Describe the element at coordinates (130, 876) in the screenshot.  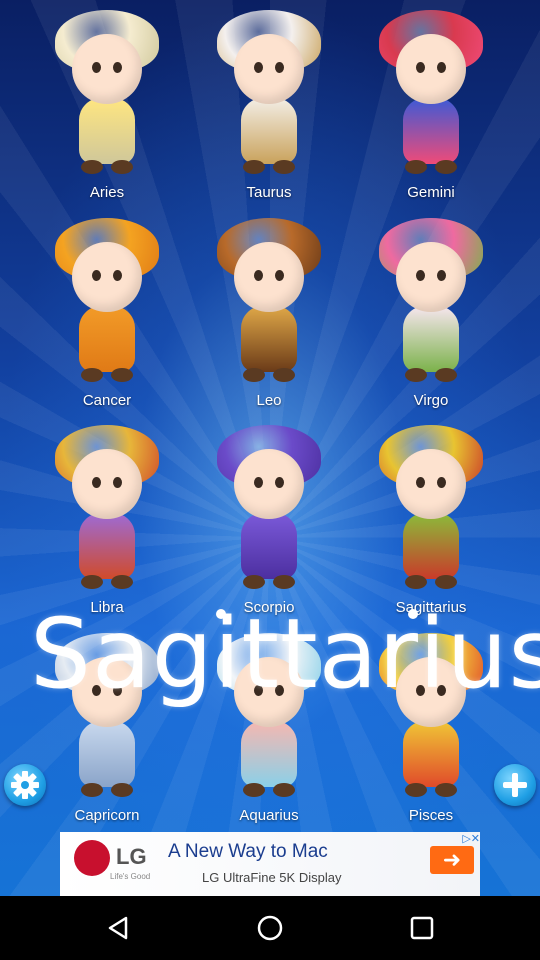
I see `ad-brand-tagline: Life's Good` at that location.